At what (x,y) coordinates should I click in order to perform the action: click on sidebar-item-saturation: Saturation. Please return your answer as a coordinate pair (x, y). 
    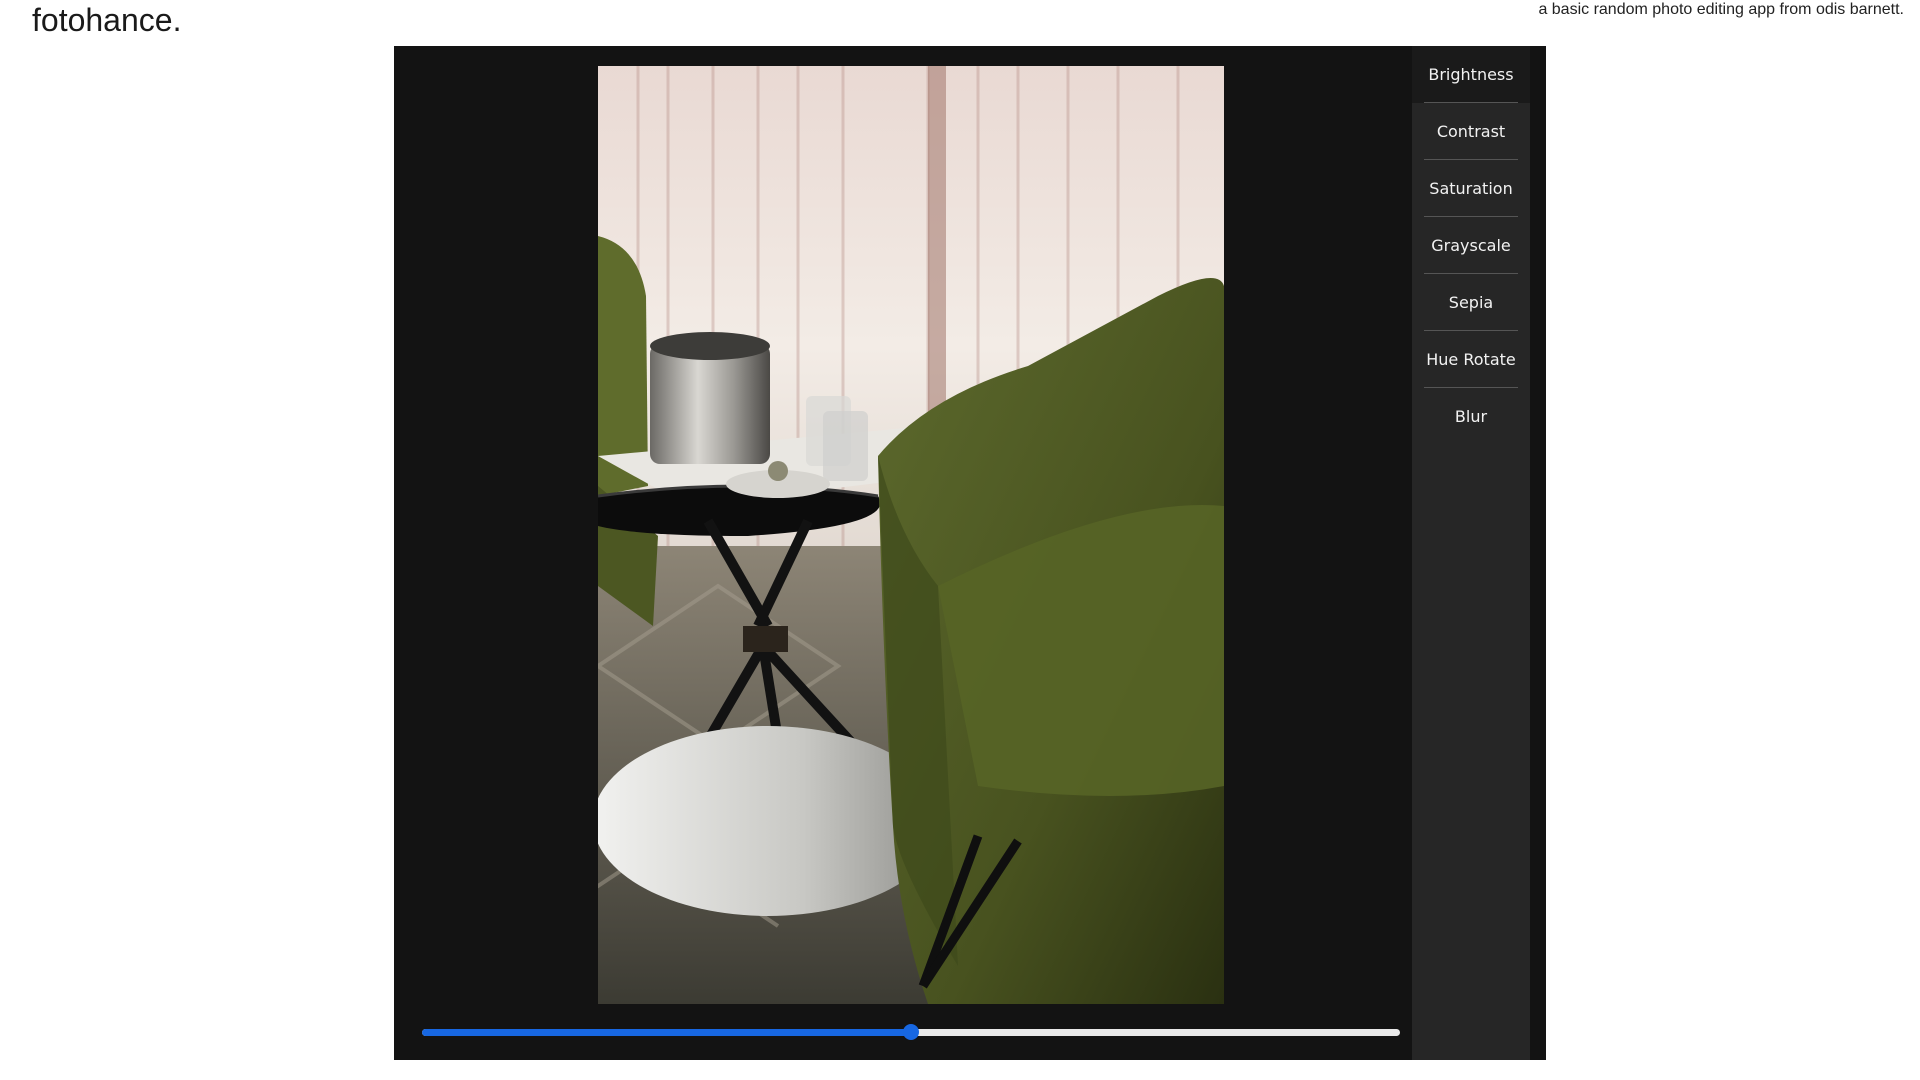
    Looking at the image, I should click on (1471, 188).